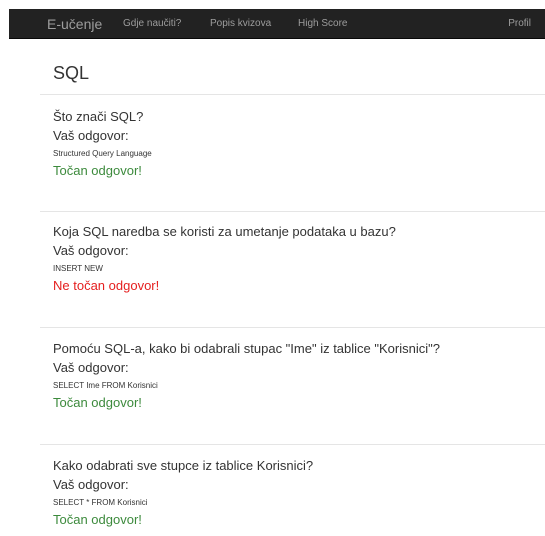  Describe the element at coordinates (98, 116) in the screenshot. I see `question-text: Što znači SQL?` at that location.